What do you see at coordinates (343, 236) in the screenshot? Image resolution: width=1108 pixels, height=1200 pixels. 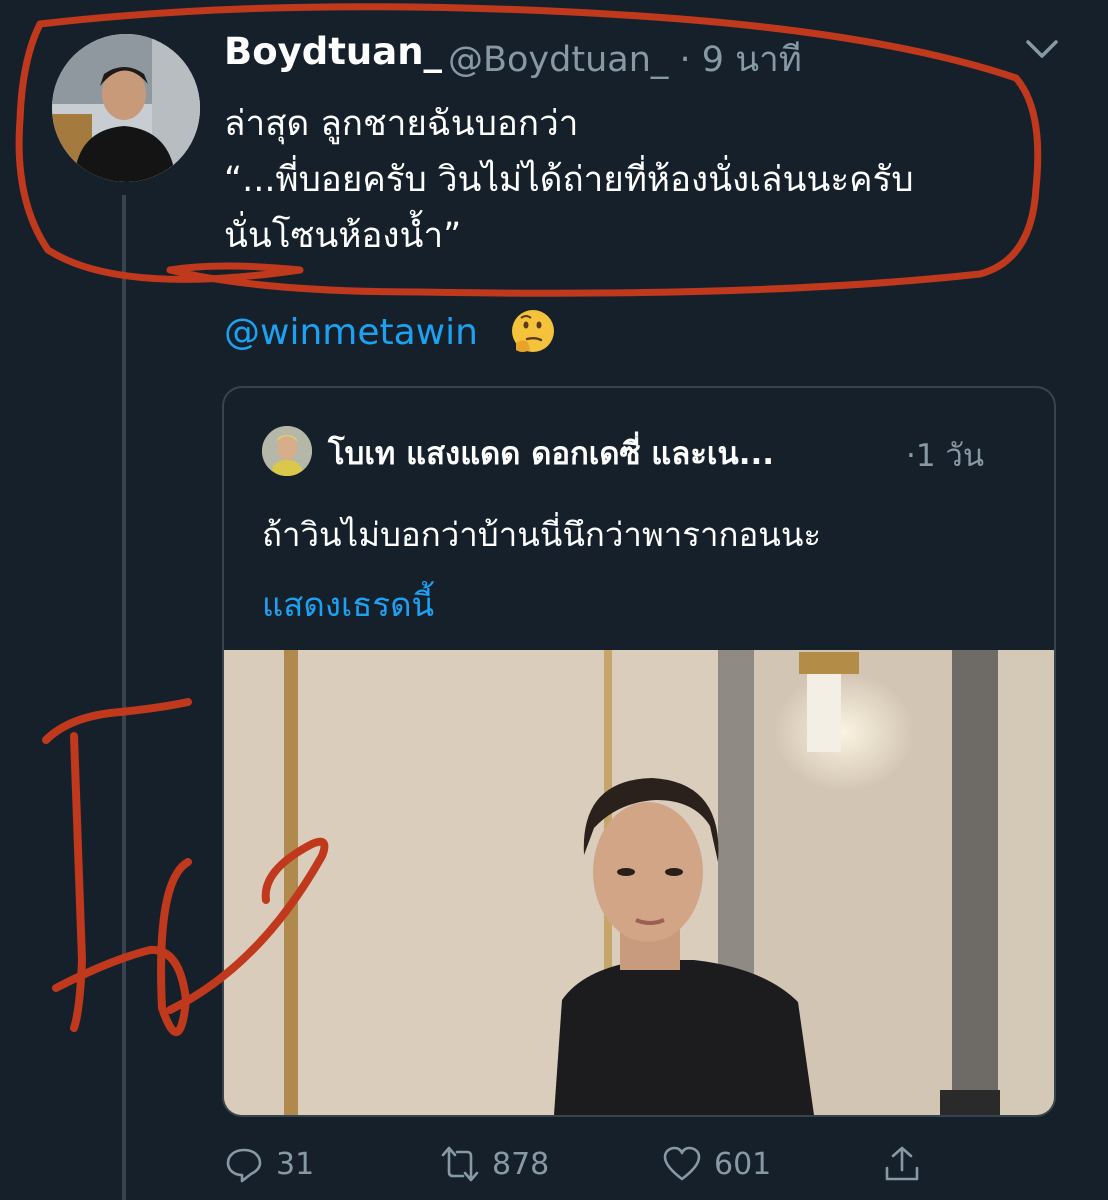 I see `tweet-text-line: นั่นโซนห้องน้ำ”` at bounding box center [343, 236].